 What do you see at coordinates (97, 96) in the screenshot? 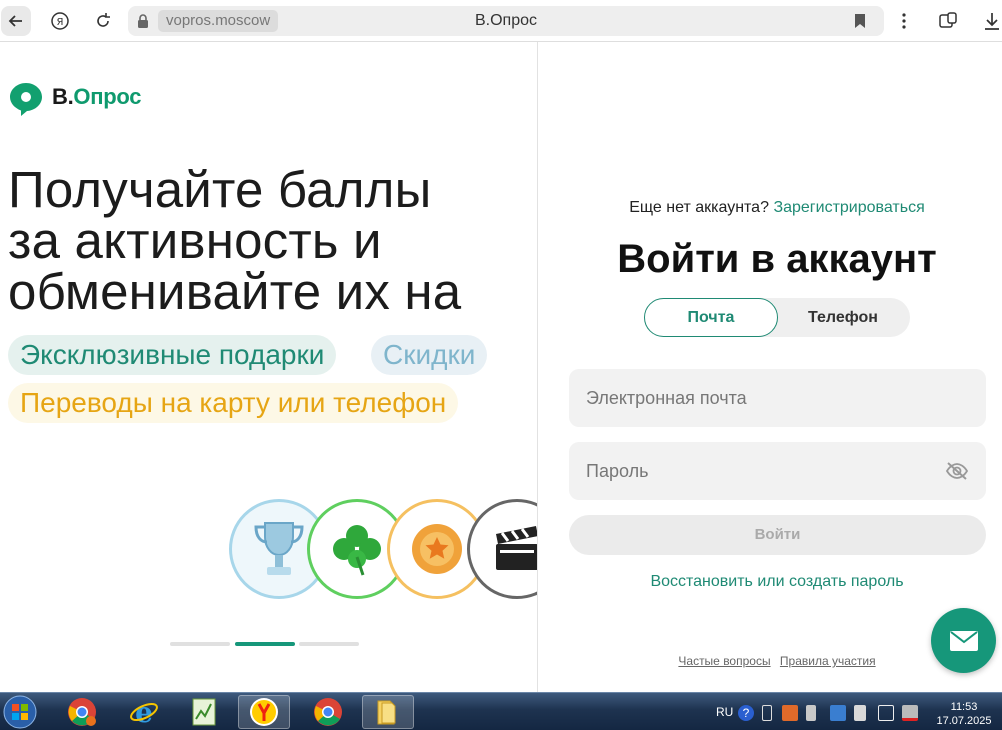
I see `logo-wordmark: В.Опрос` at bounding box center [97, 96].